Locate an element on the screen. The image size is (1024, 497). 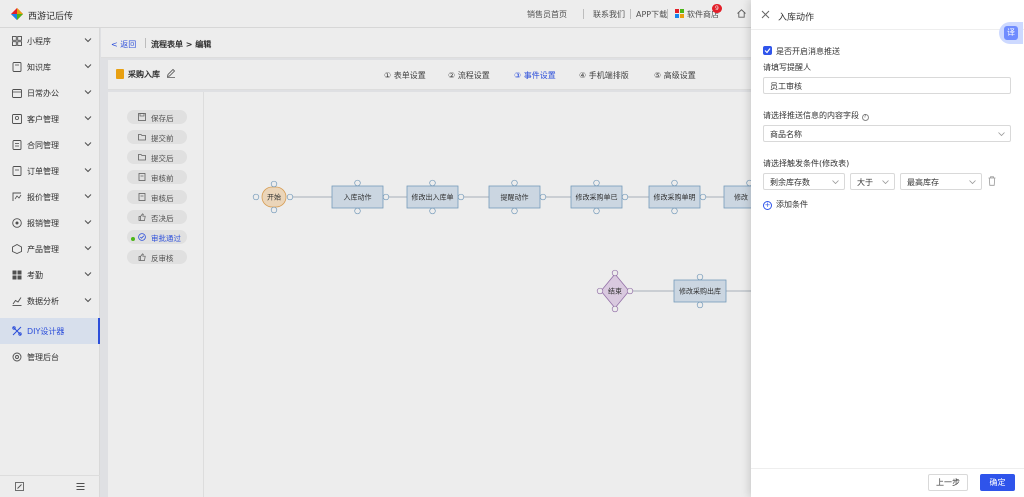
content-field-value: 商品名称 is located at coordinates (786, 134).